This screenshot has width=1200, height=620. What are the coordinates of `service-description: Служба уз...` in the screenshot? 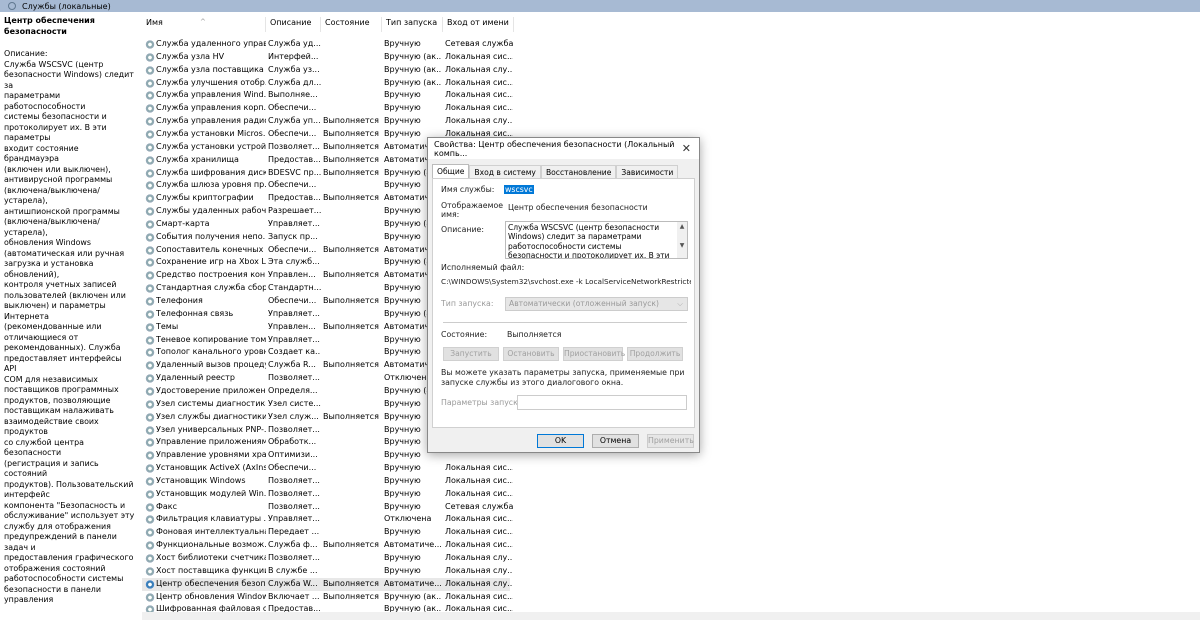 It's located at (294, 69).